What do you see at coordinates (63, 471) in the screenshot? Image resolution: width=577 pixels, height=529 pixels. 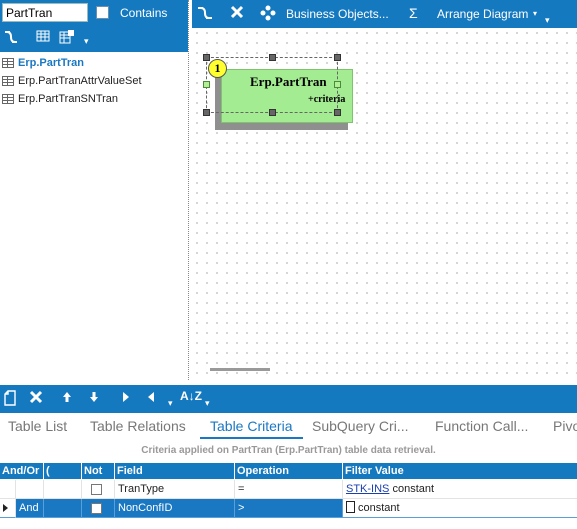 I see `column-header-paren: (` at bounding box center [63, 471].